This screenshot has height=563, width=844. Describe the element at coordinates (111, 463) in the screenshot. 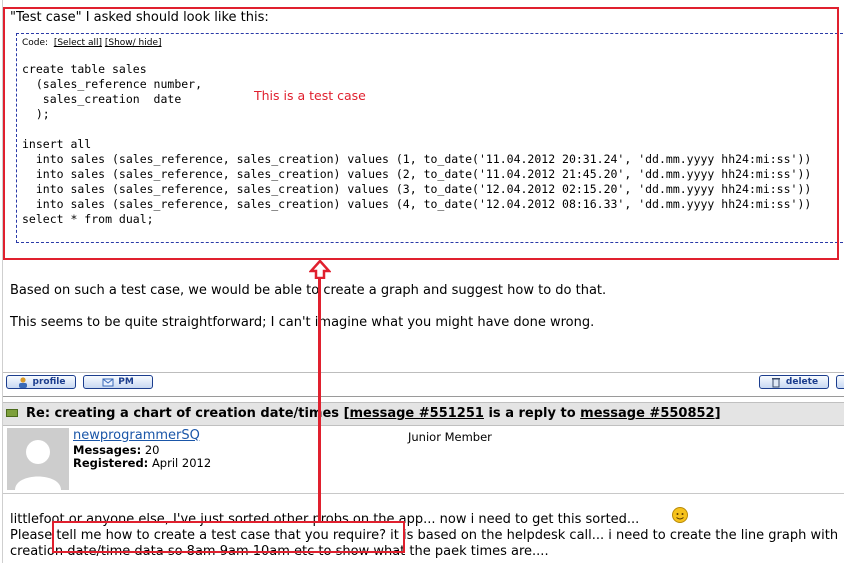

I see `registered-label: Registered:` at that location.